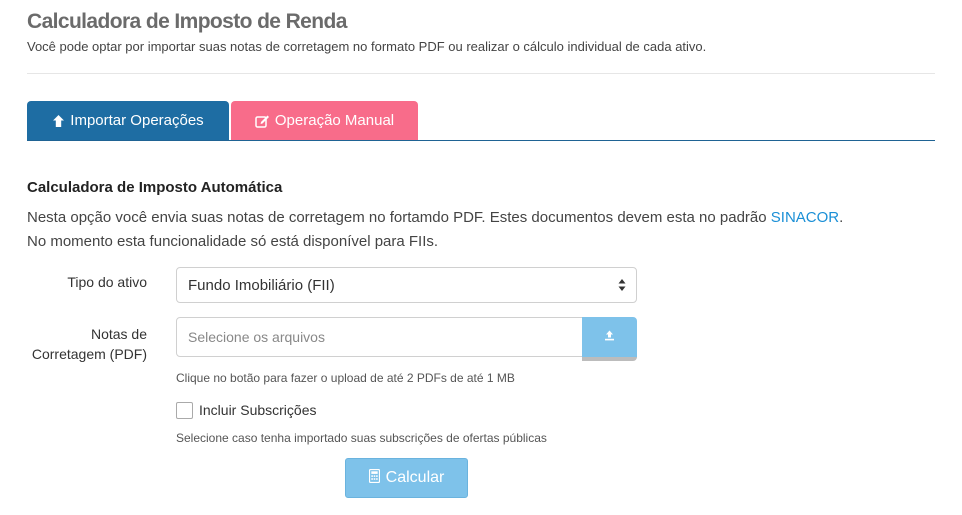 The image size is (962, 515). What do you see at coordinates (622, 285) in the screenshot?
I see `select-arrows-icon` at bounding box center [622, 285].